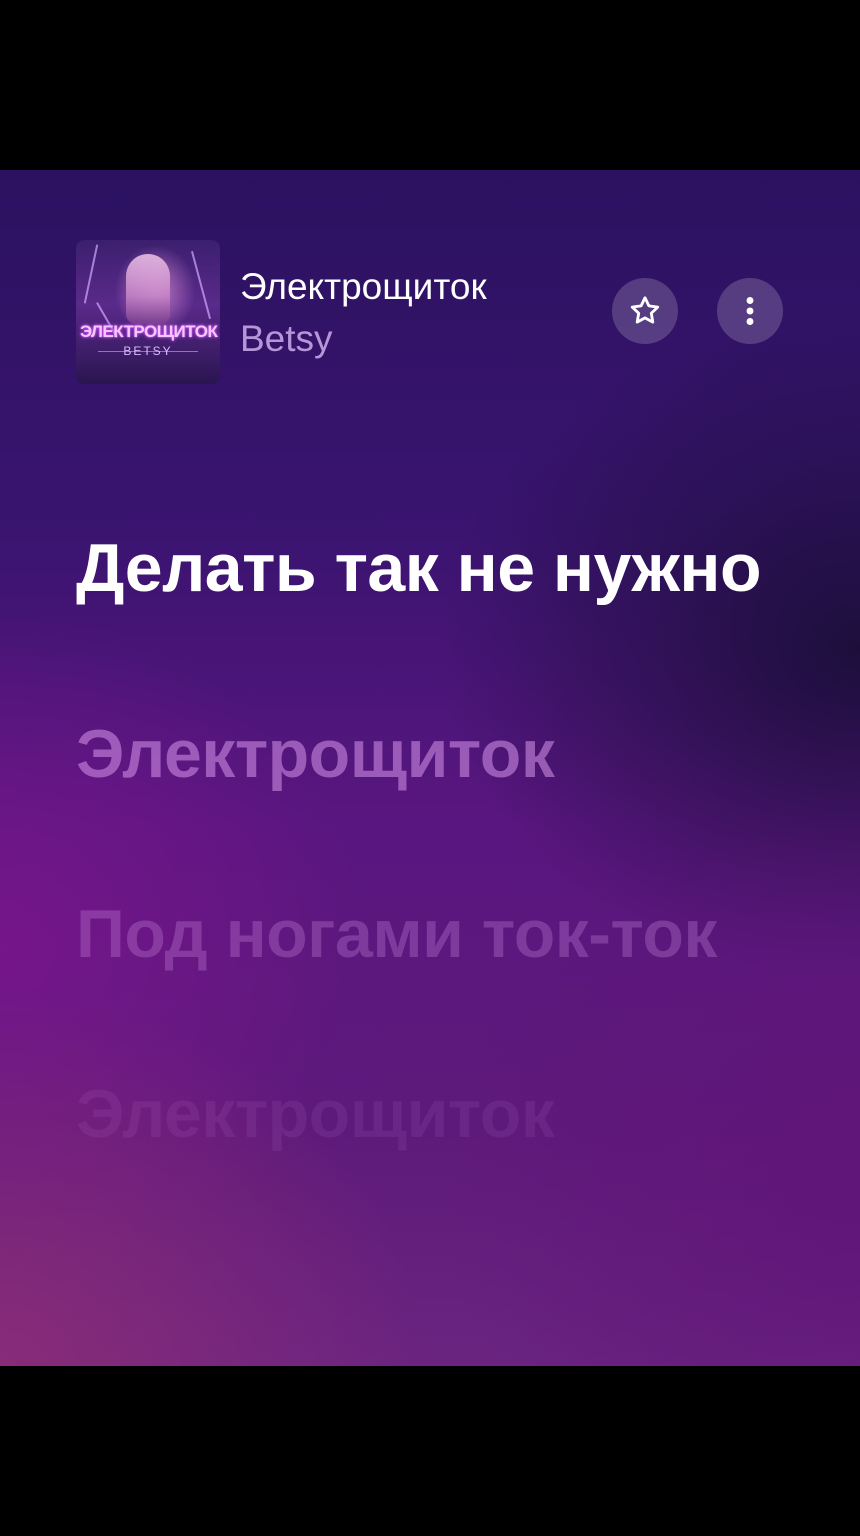 This screenshot has width=860, height=1536. Describe the element at coordinates (436, 568) in the screenshot. I see `lyric-line-current: Делать так не нужно` at that location.